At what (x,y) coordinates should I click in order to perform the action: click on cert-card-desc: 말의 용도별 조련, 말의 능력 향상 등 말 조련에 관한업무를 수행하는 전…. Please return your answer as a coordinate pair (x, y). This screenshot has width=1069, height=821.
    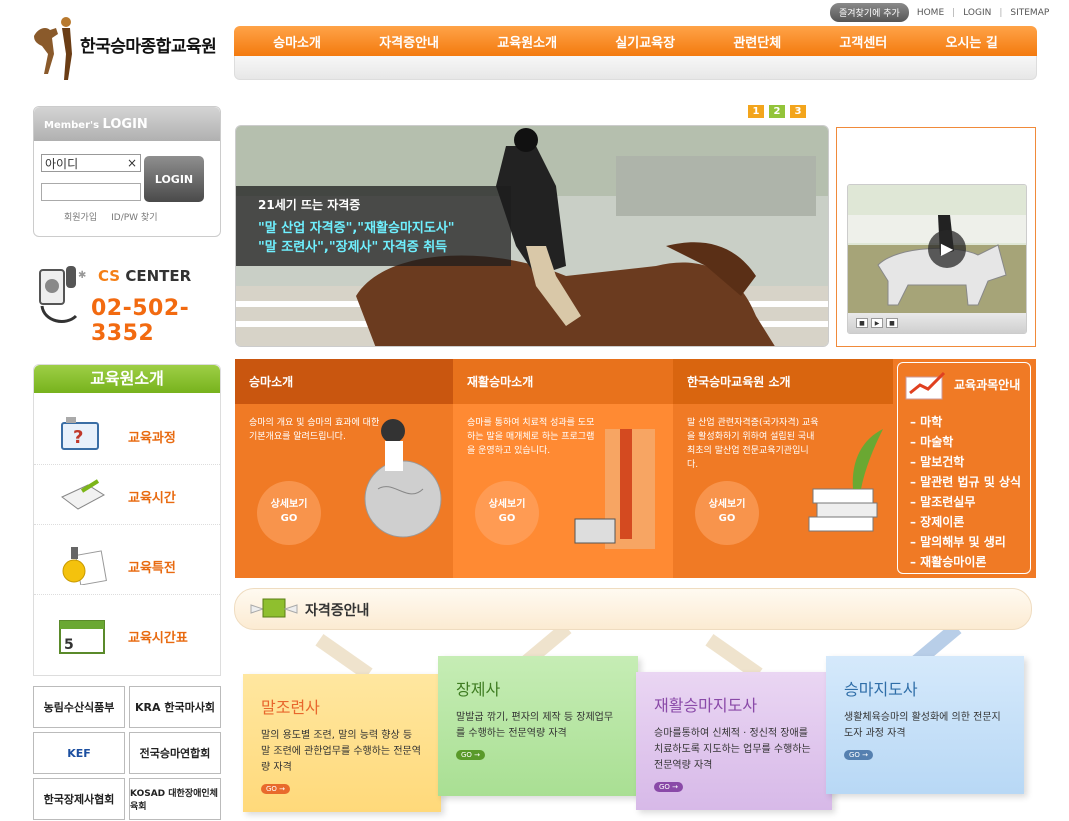
    Looking at the image, I should click on (341, 751).